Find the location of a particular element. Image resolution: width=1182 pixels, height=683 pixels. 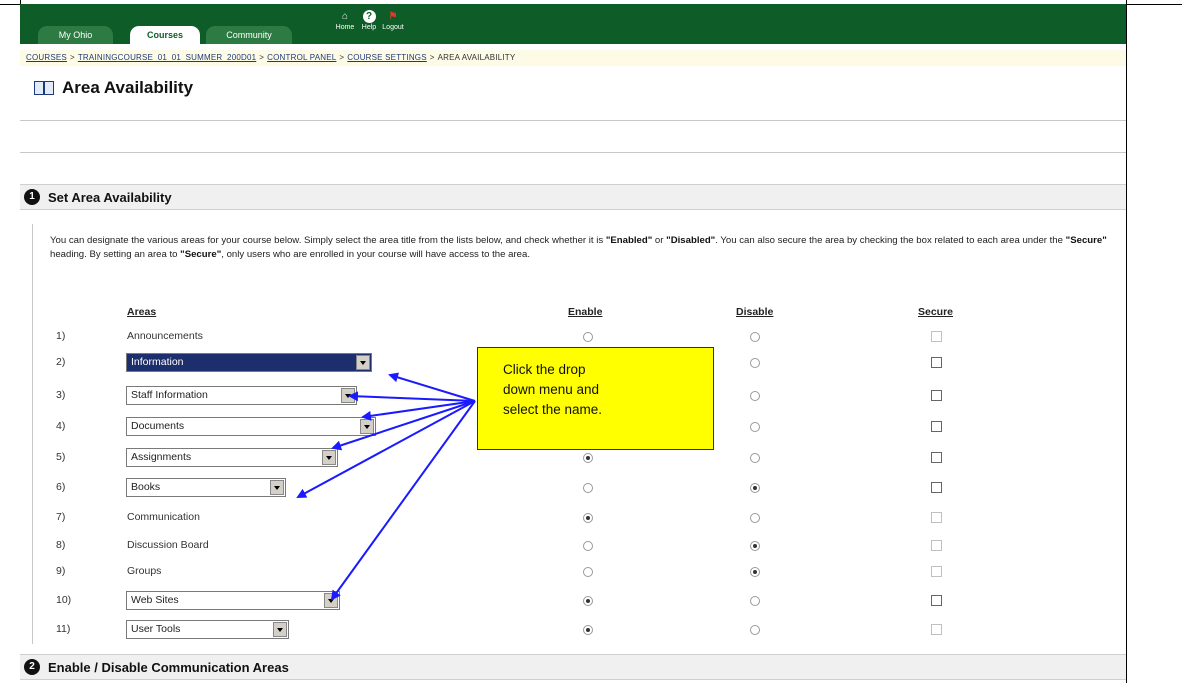

help-label: Help is located at coordinates (369, 27).